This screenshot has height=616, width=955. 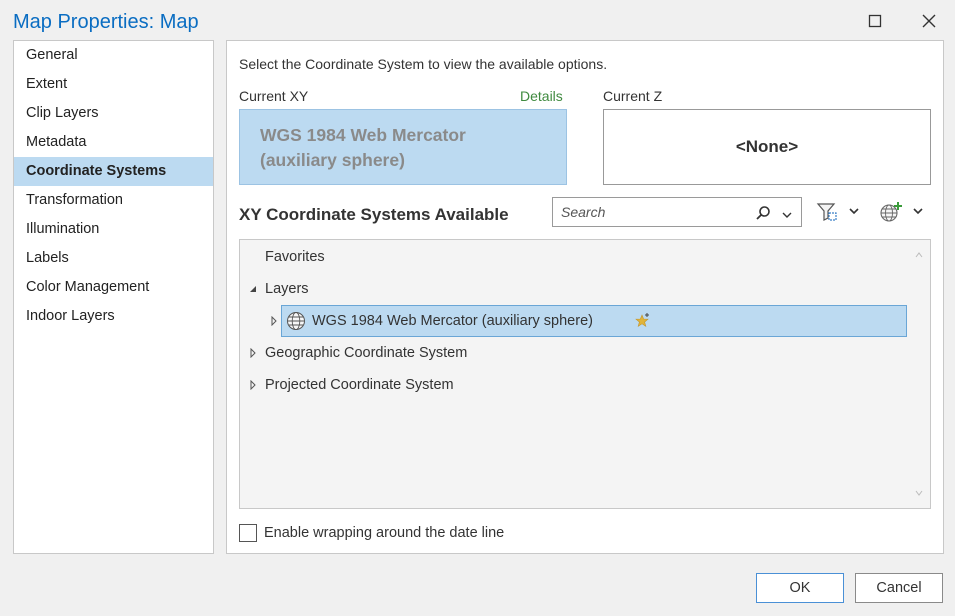 I want to click on tree-item-geographic: Geographic Coordinate System, so click(x=396, y=353).